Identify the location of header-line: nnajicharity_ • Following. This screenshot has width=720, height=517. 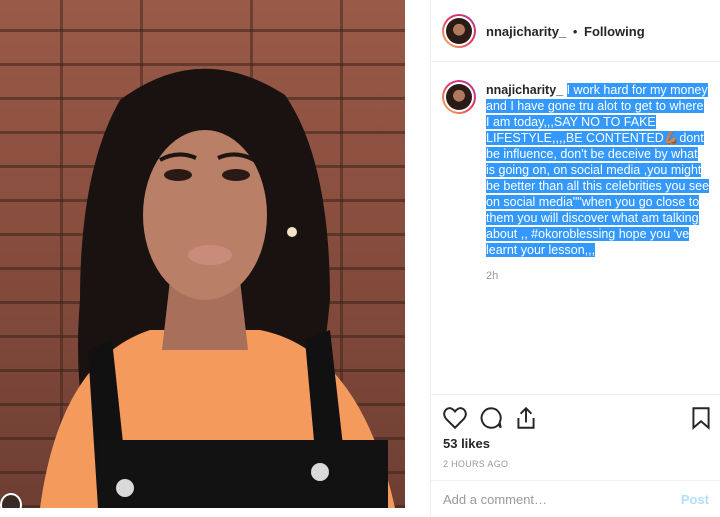
(565, 31).